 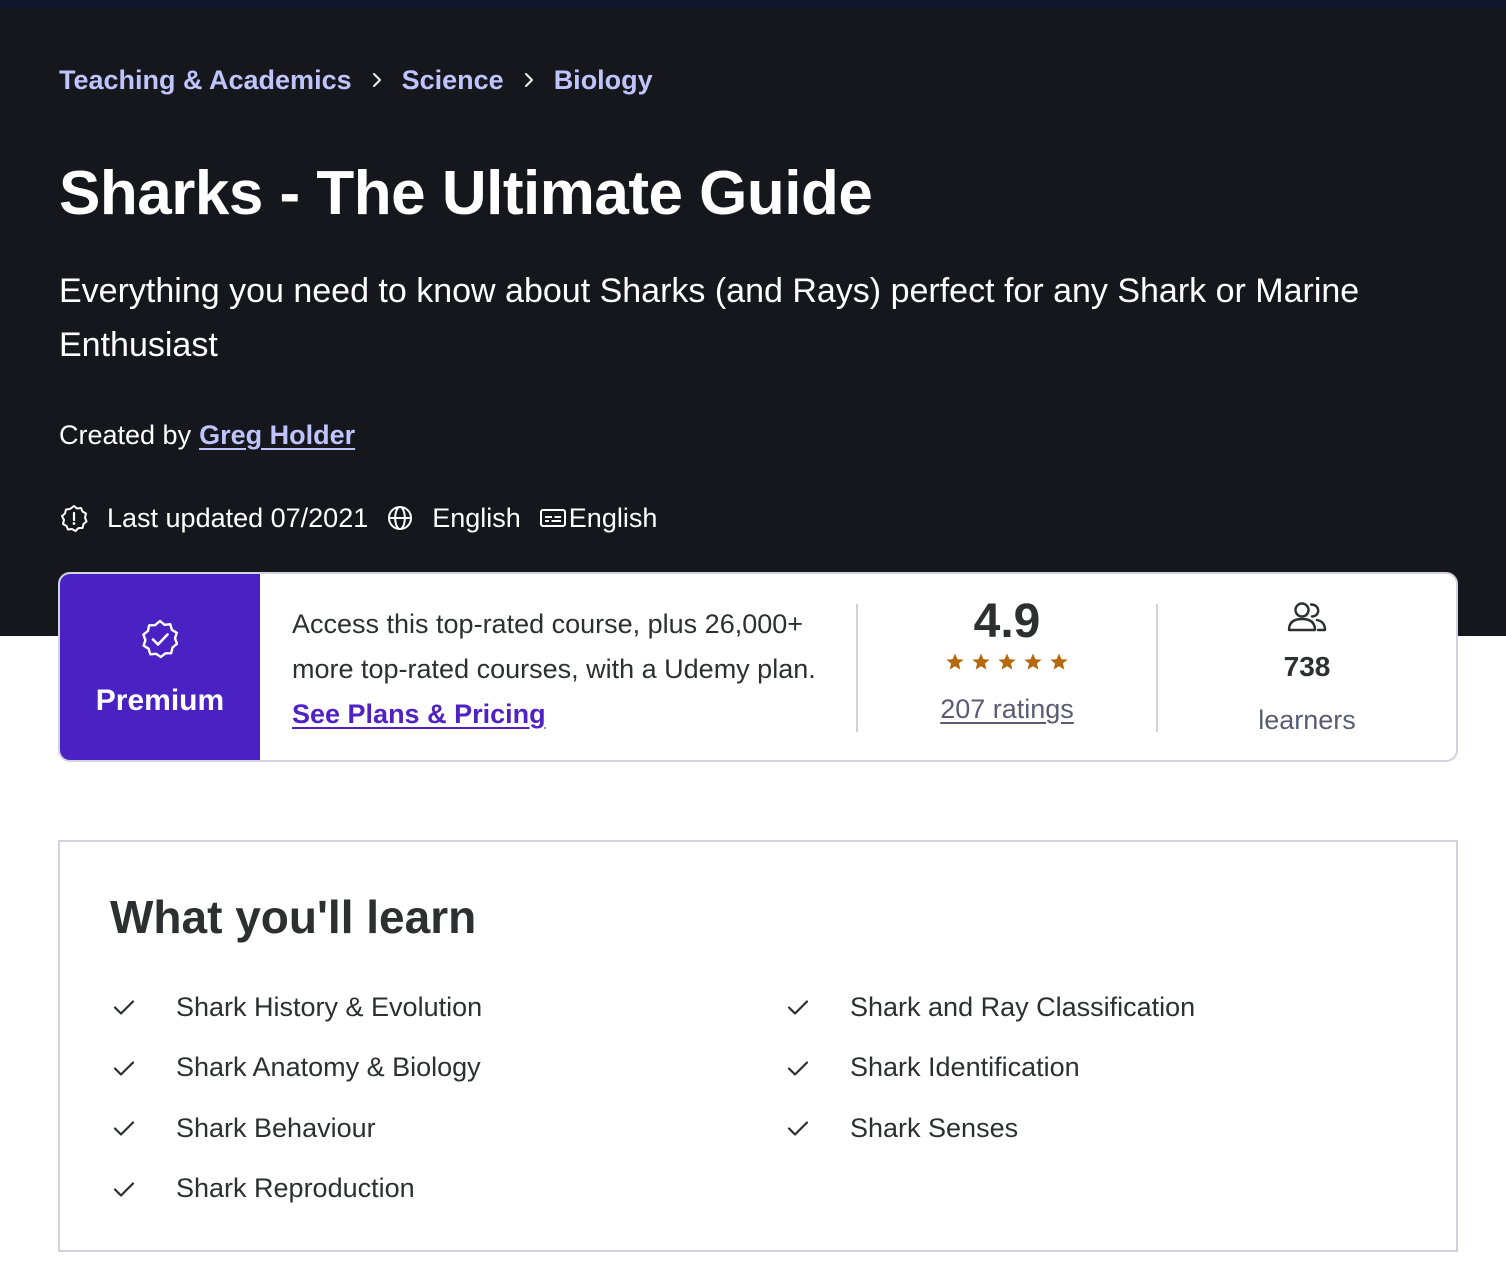 I want to click on learn-item: Shark and Ray Classification, so click(x=990, y=1007).